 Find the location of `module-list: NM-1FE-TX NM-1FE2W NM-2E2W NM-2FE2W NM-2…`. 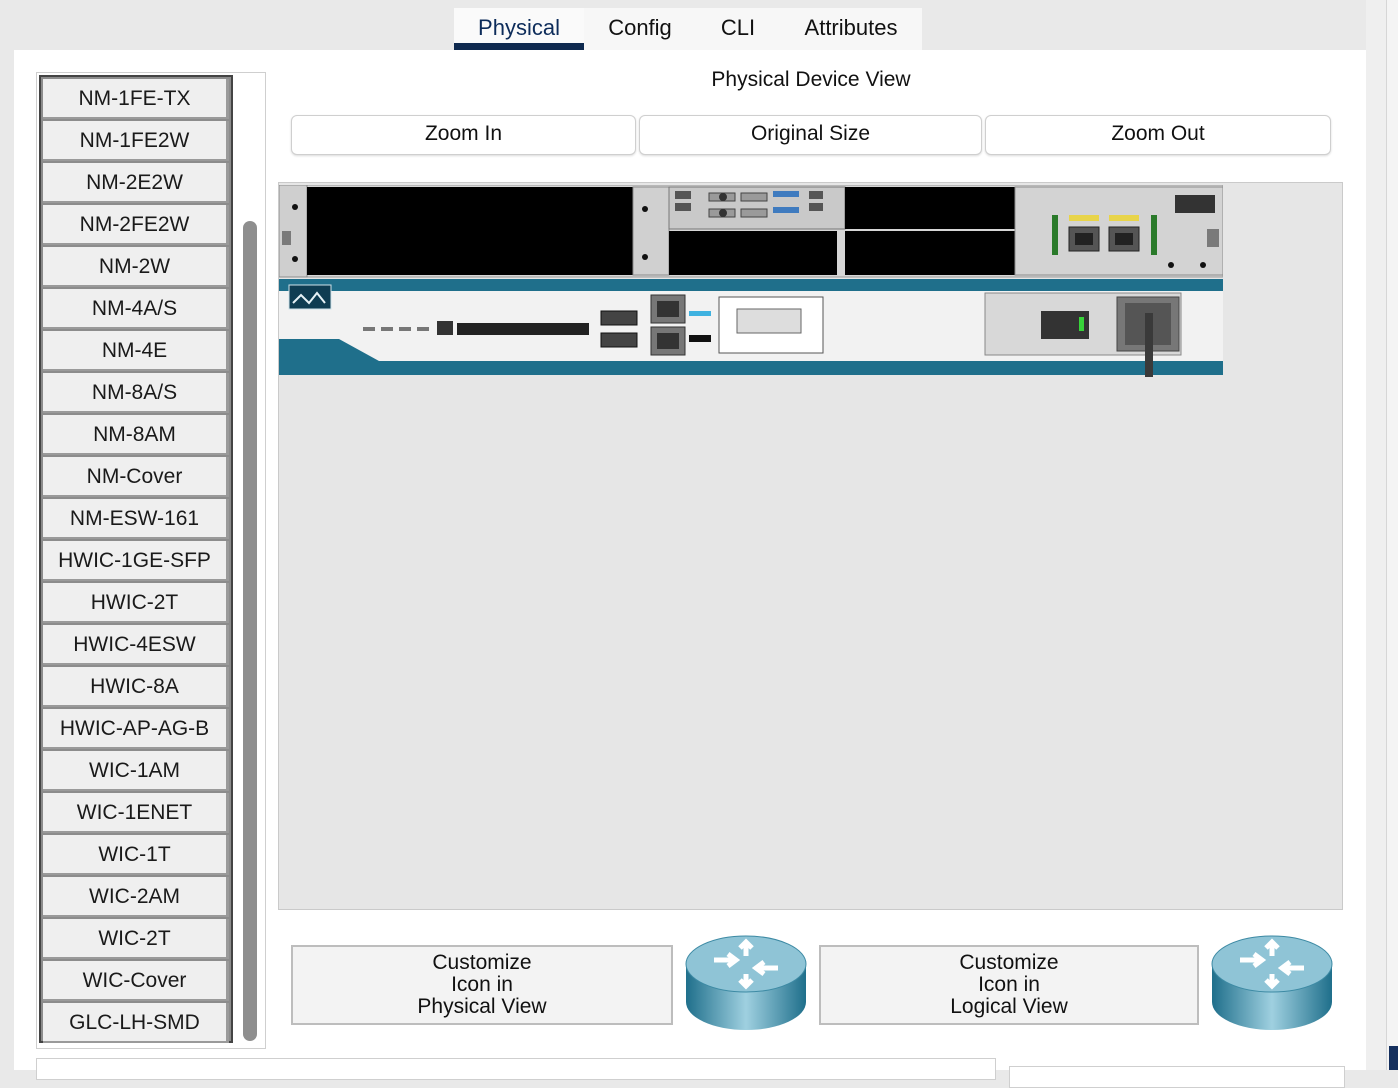

module-list: NM-1FE-TX NM-1FE2W NM-2E2W NM-2FE2W NM-2… is located at coordinates (151, 560).